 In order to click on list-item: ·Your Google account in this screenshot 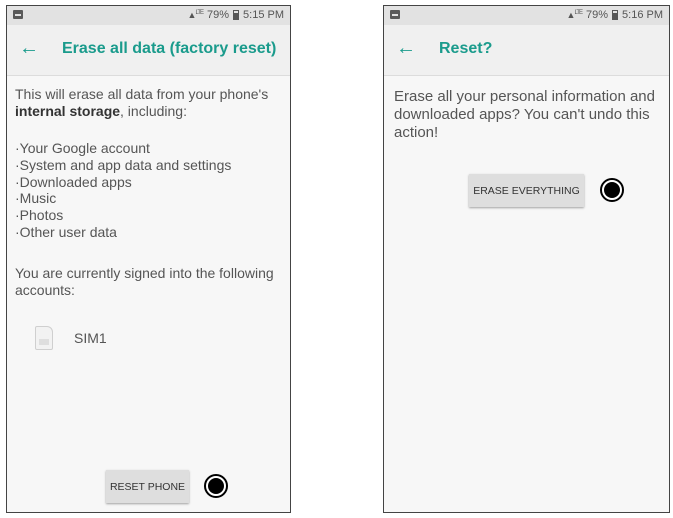, I will do `click(82, 148)`.